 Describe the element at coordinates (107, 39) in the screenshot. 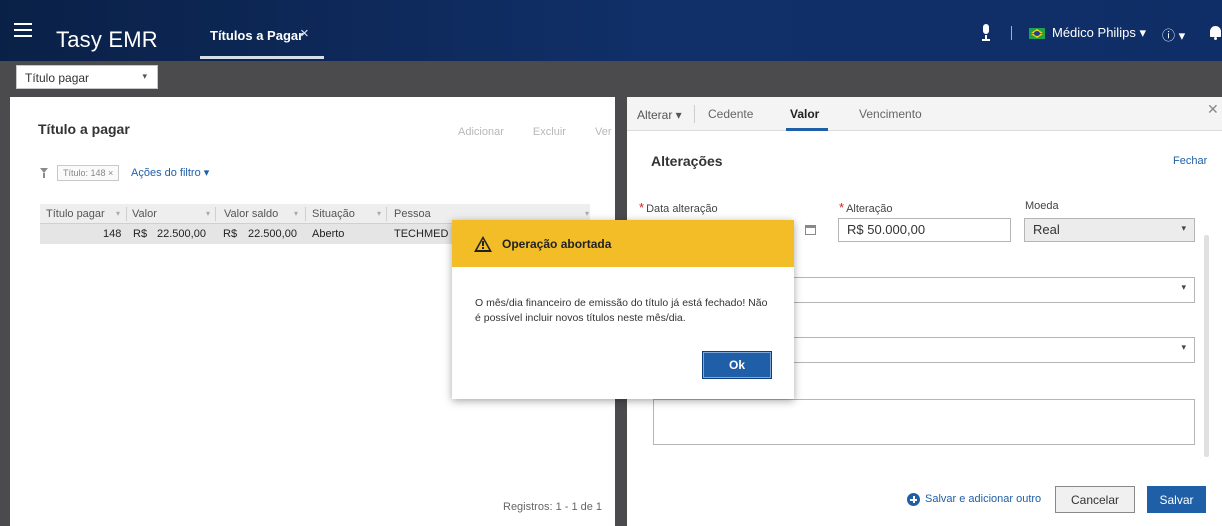

I see `app-title: Tasy EMR` at that location.